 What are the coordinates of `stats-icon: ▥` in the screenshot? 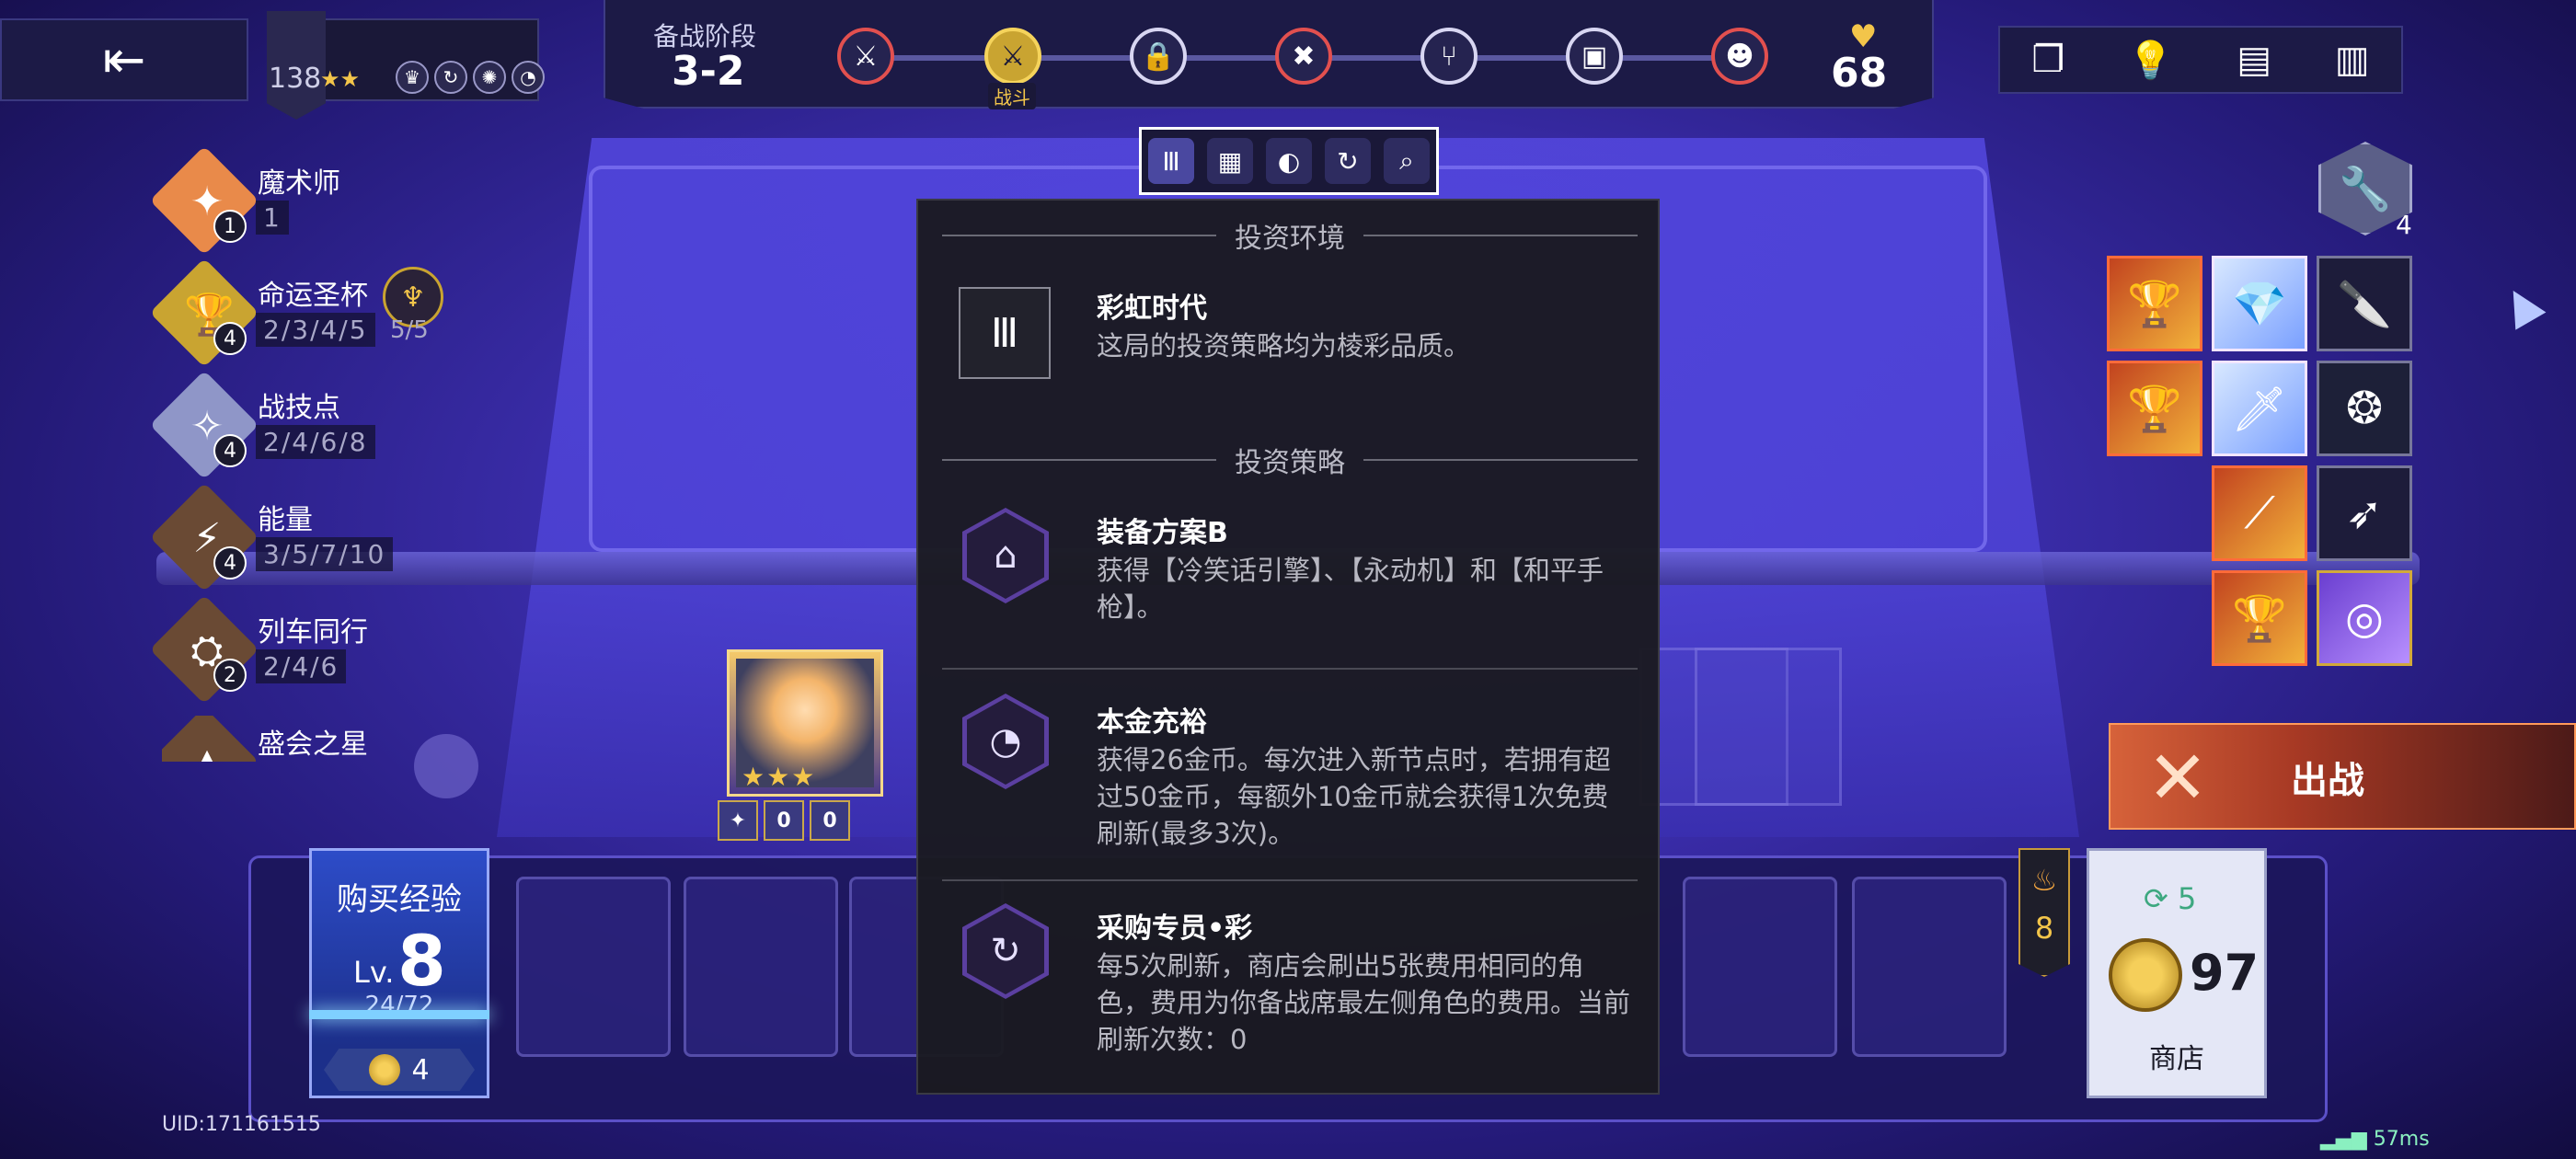 It's located at (2352, 60).